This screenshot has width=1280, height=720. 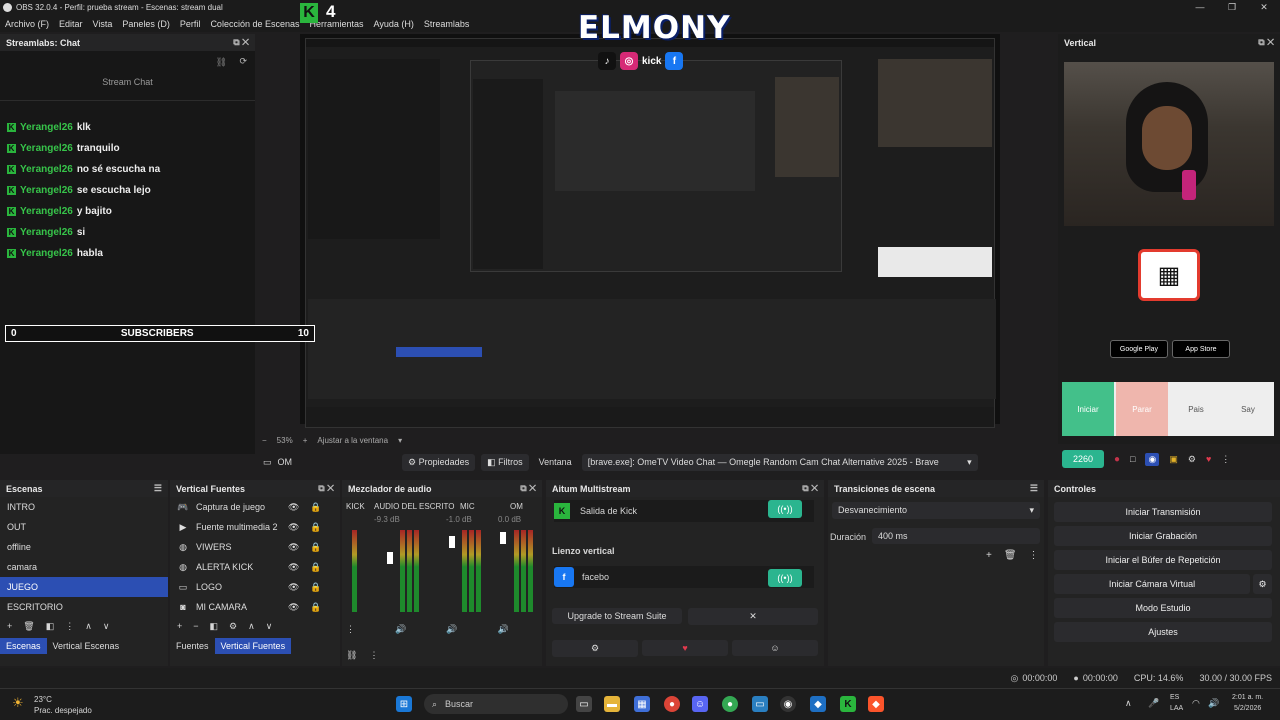 What do you see at coordinates (1208, 459) in the screenshot?
I see `heart-icon: ♥` at bounding box center [1208, 459].